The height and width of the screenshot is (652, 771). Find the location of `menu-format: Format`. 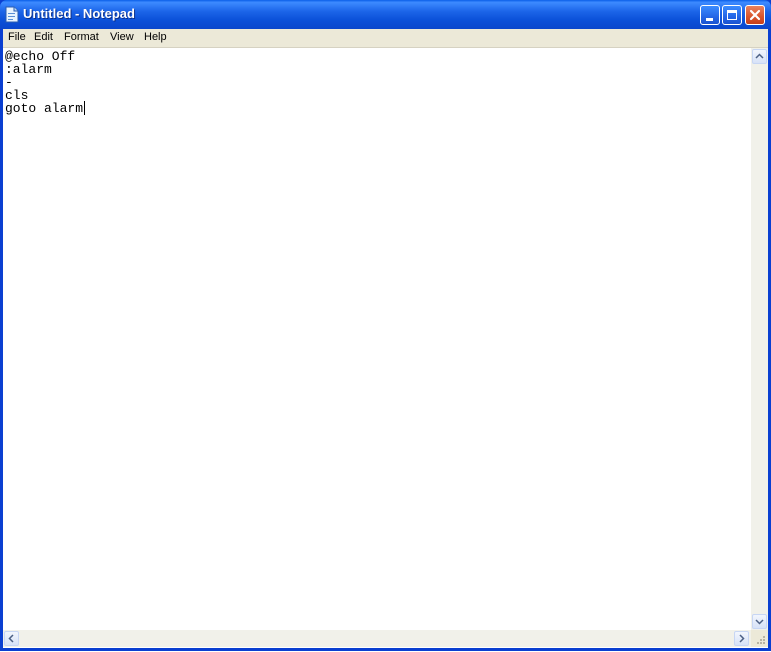

menu-format: Format is located at coordinates (81, 37).